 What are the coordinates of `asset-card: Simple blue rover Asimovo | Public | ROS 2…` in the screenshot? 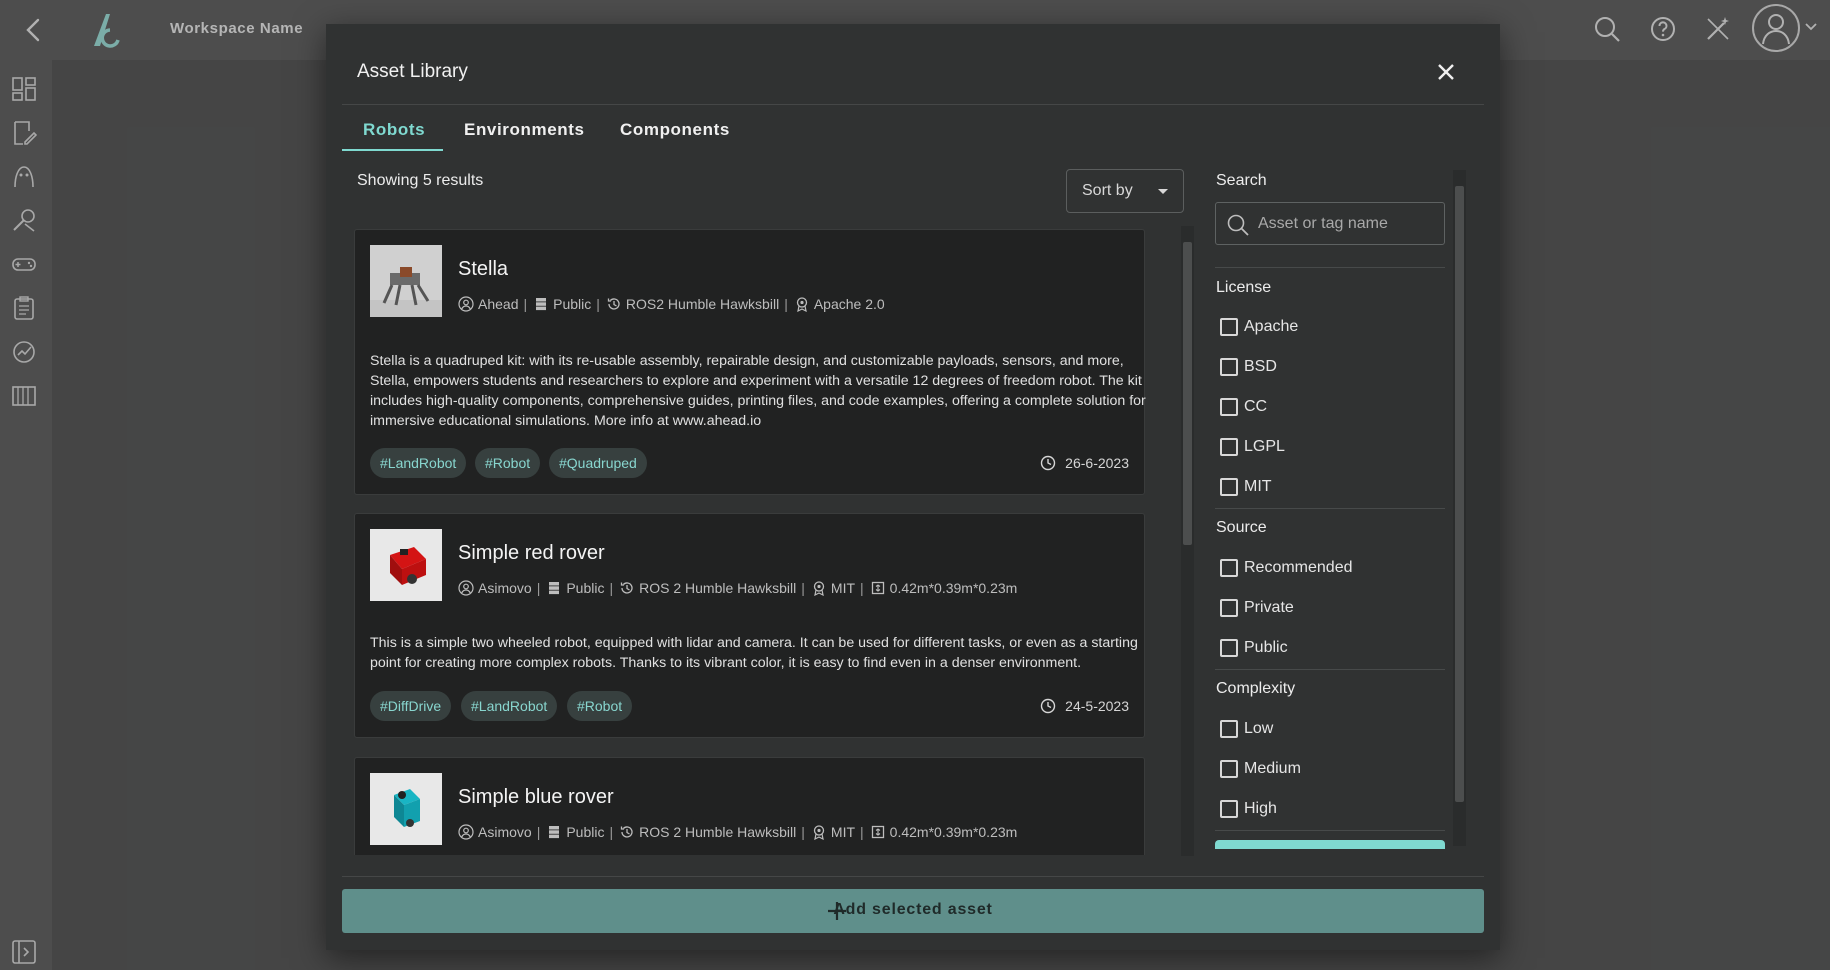 It's located at (749, 806).